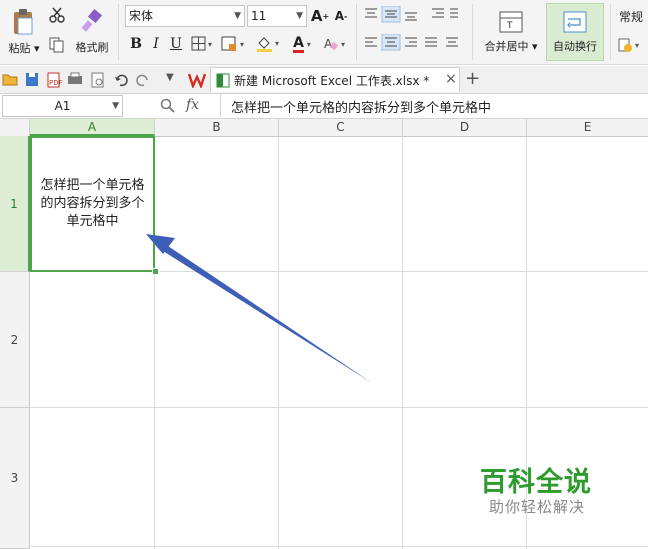 The height and width of the screenshot is (549, 648). I want to click on column-headers: A B C D E, so click(324, 128).